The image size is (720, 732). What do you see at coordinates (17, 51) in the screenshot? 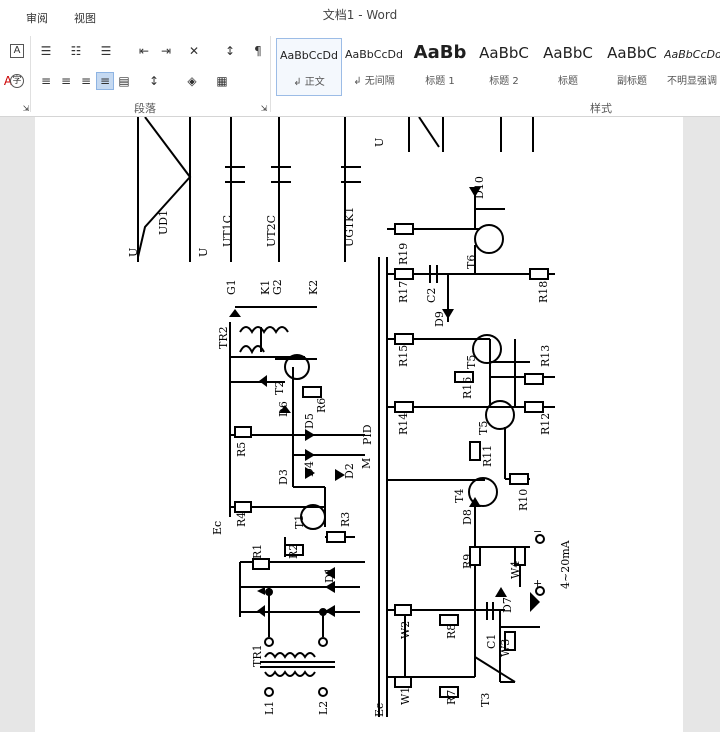
I see `text-box-icon: A` at bounding box center [17, 51].